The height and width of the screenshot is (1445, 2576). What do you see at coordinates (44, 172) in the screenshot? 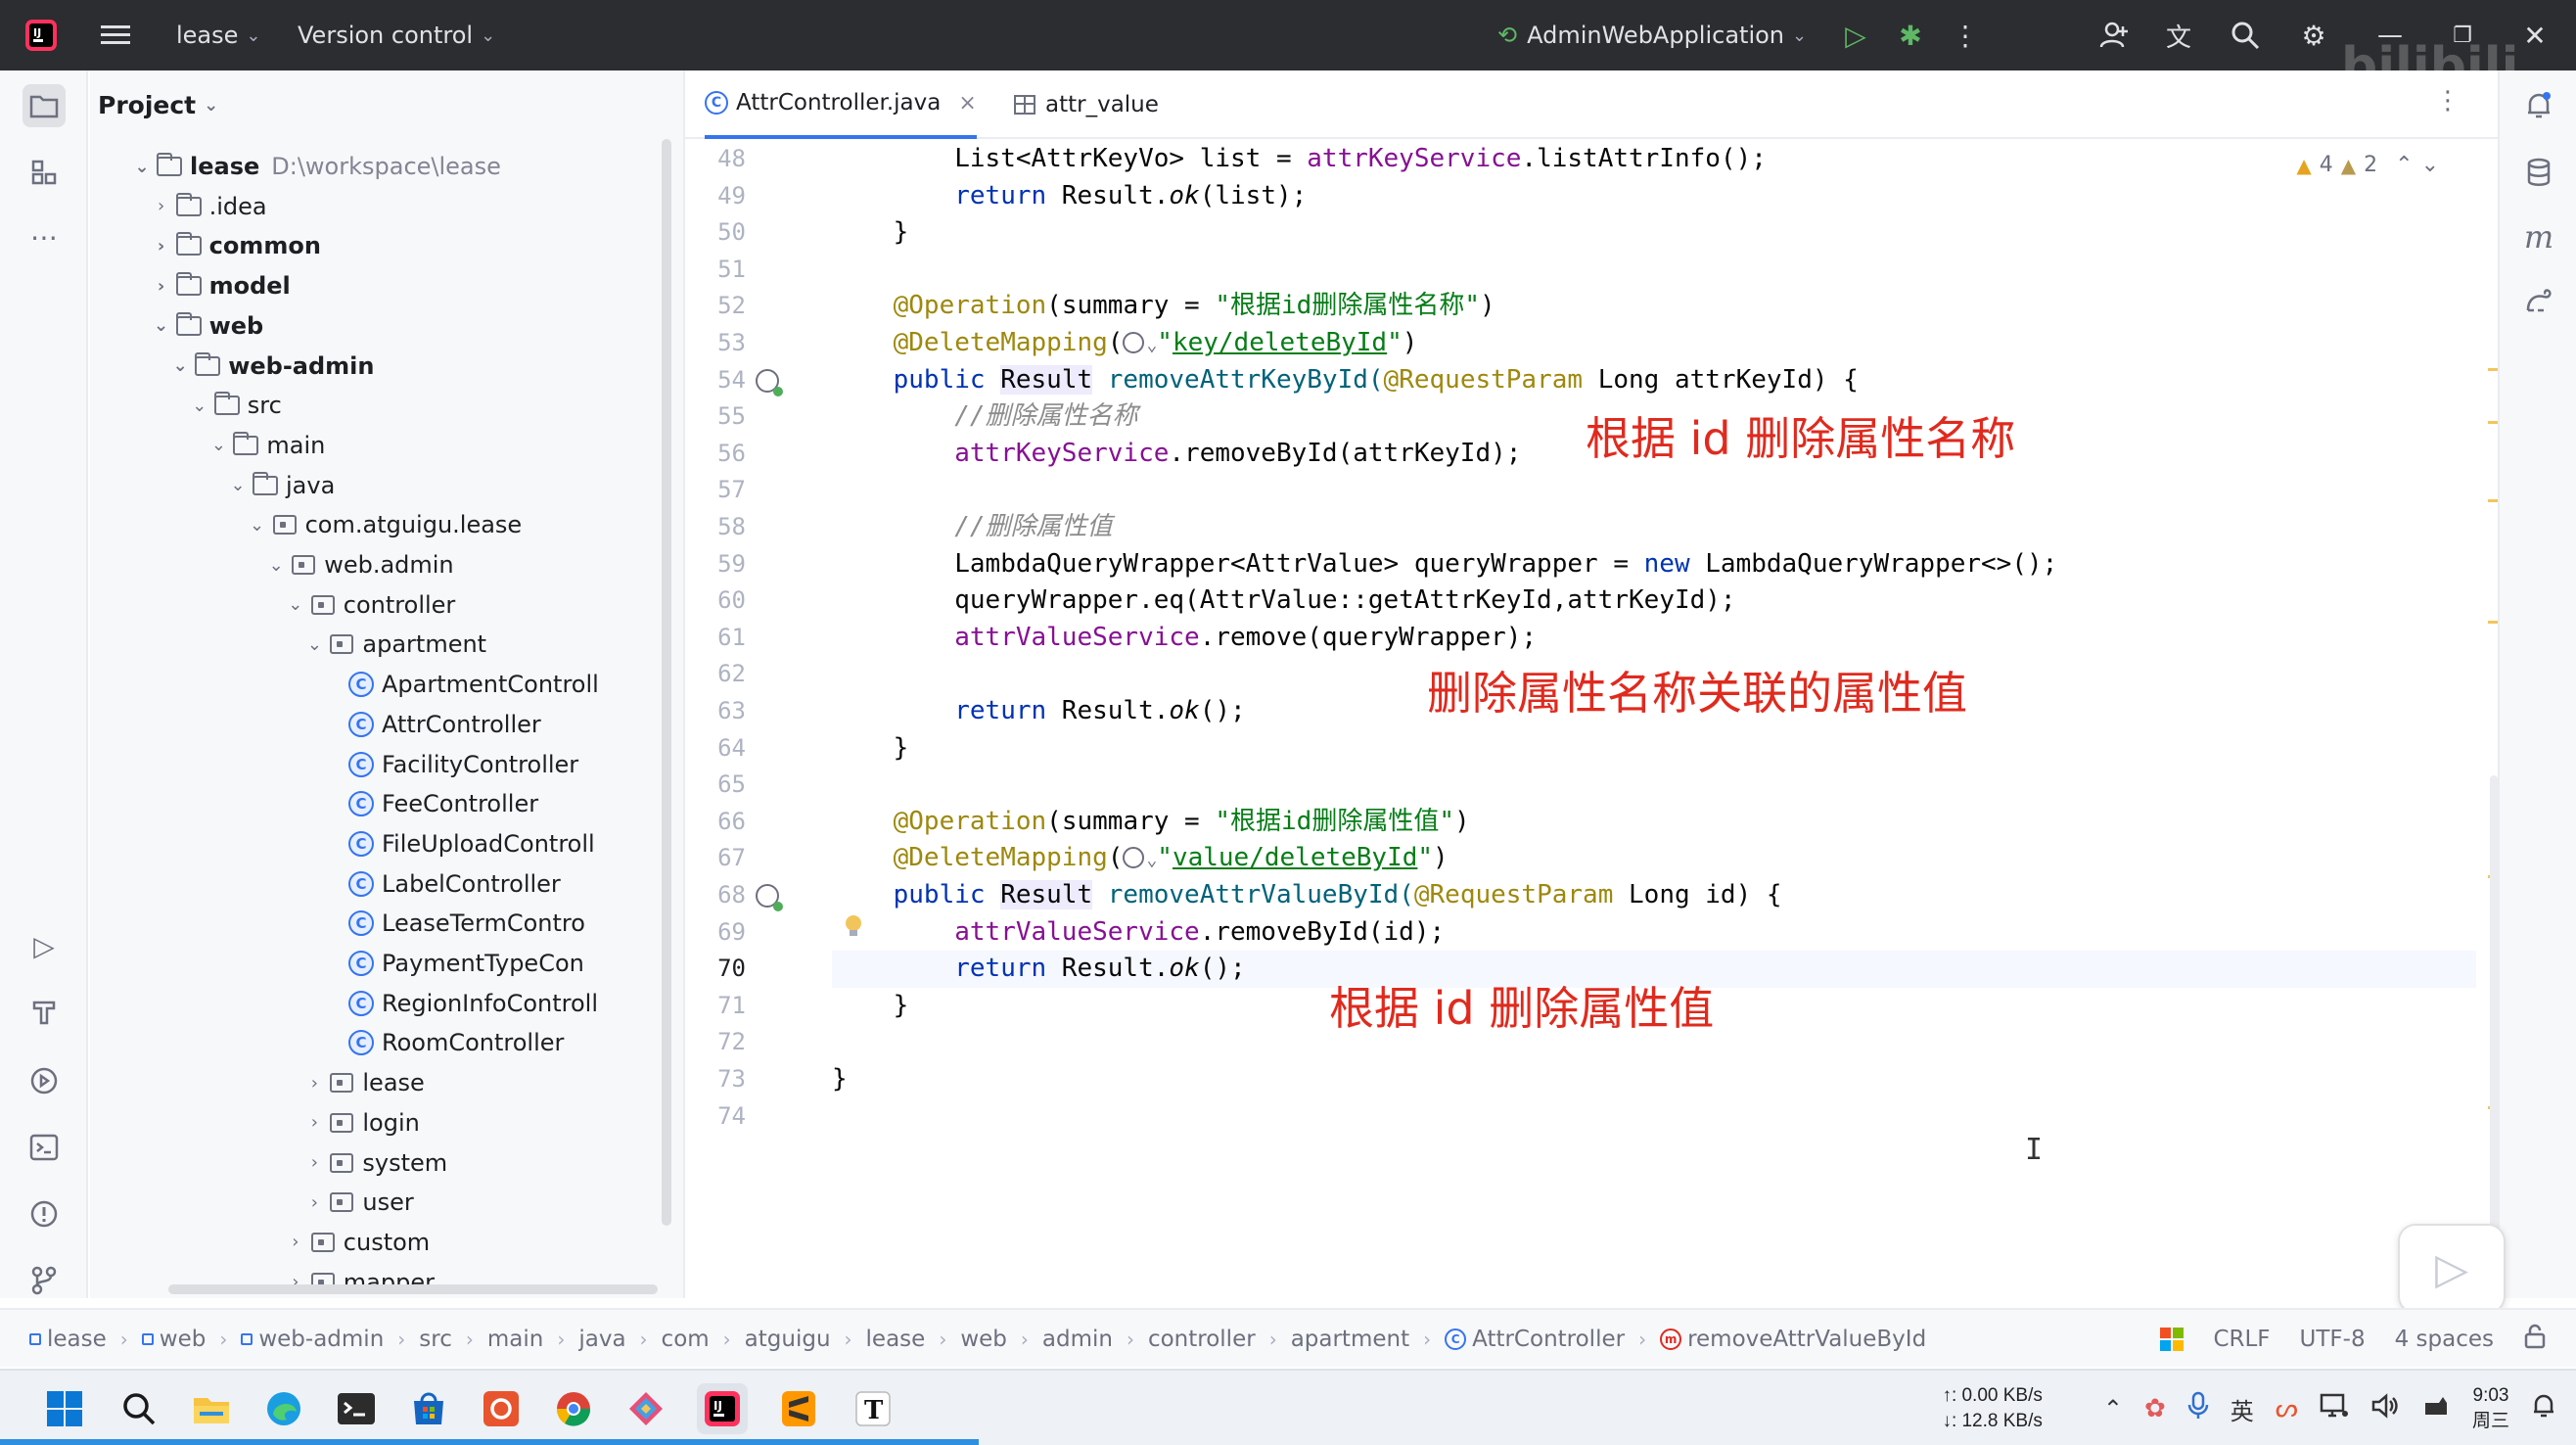
I see `structure-icon` at bounding box center [44, 172].